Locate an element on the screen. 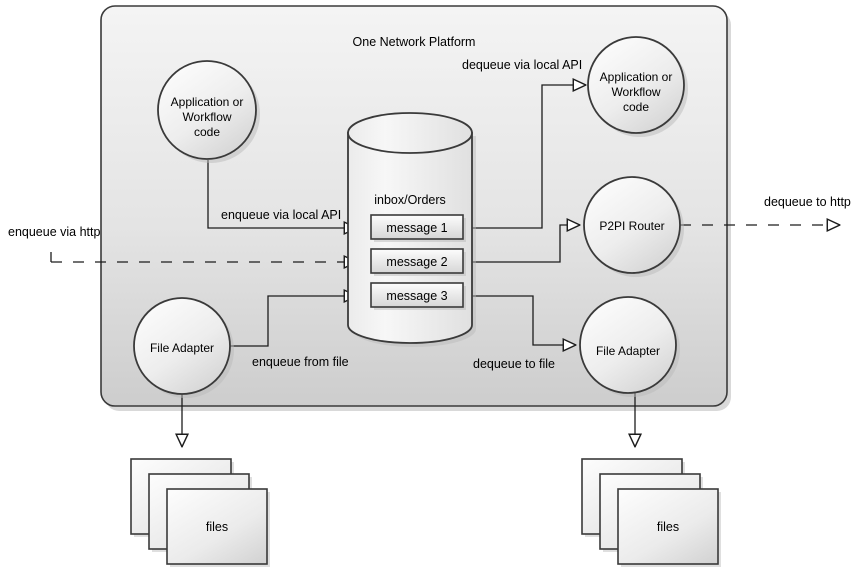 This screenshot has width=862, height=573. queue-message-1: message 1 is located at coordinates (418, 228).